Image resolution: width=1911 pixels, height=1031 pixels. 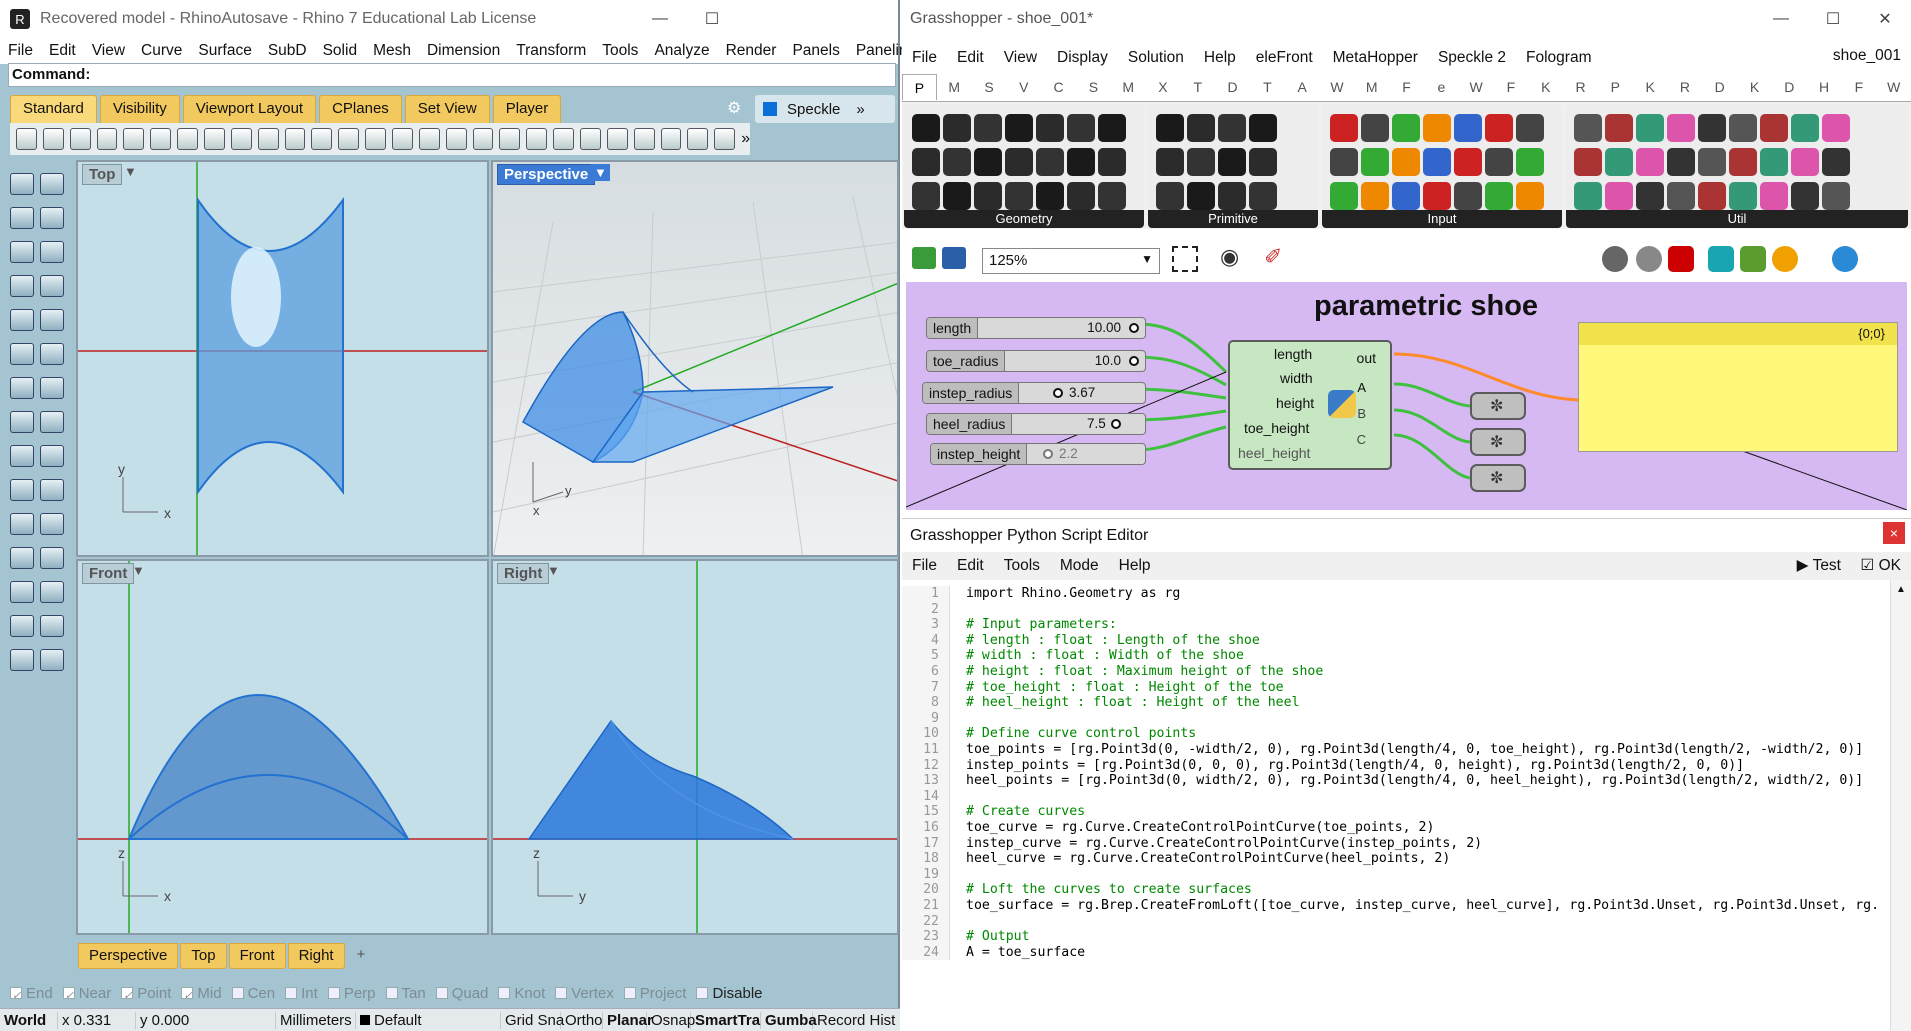 What do you see at coordinates (1185, 259) in the screenshot?
I see `zoom-extents-icon` at bounding box center [1185, 259].